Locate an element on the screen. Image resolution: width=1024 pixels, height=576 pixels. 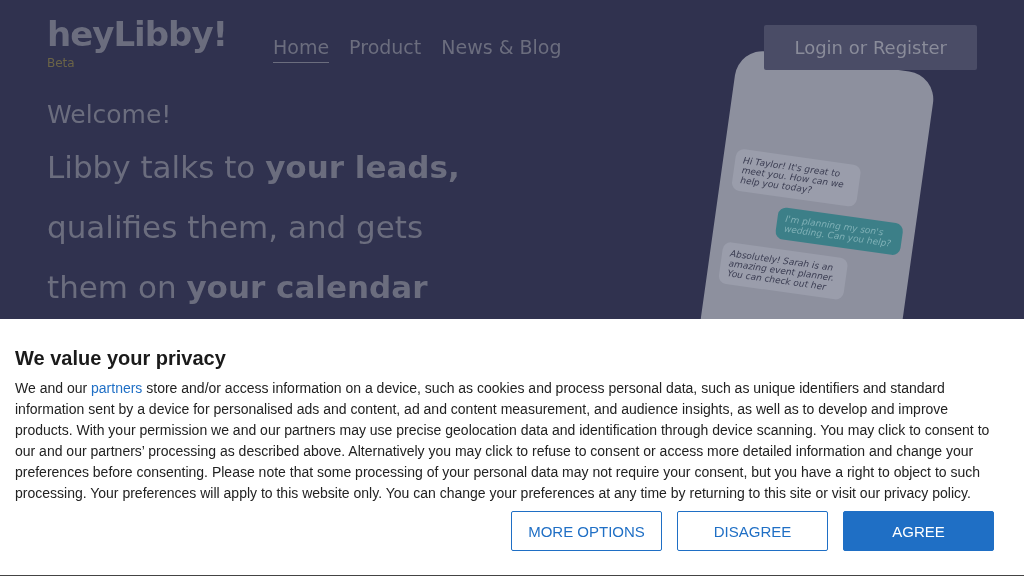
consent-button: AGREE is located at coordinates (918, 531).